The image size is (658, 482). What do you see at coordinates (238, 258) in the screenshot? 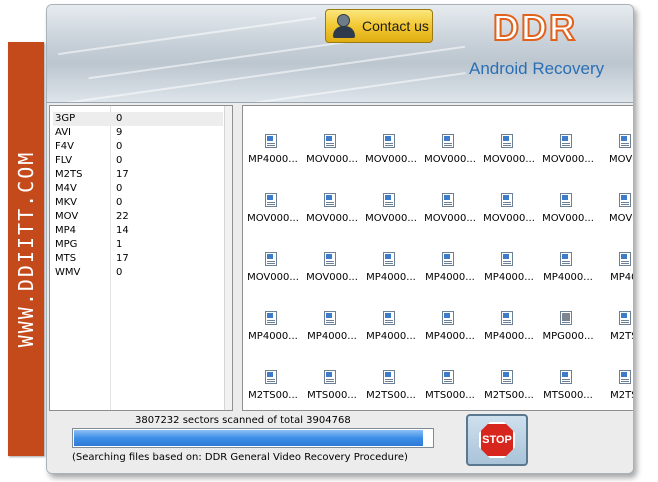
I see `pane-splitter` at bounding box center [238, 258].